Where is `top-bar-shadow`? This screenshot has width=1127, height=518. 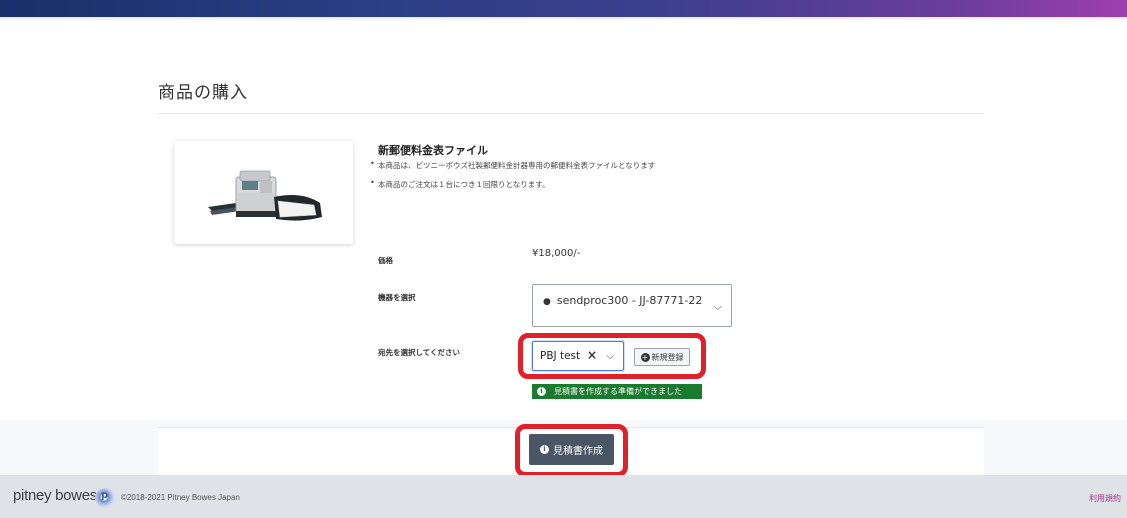 top-bar-shadow is located at coordinates (563, 19).